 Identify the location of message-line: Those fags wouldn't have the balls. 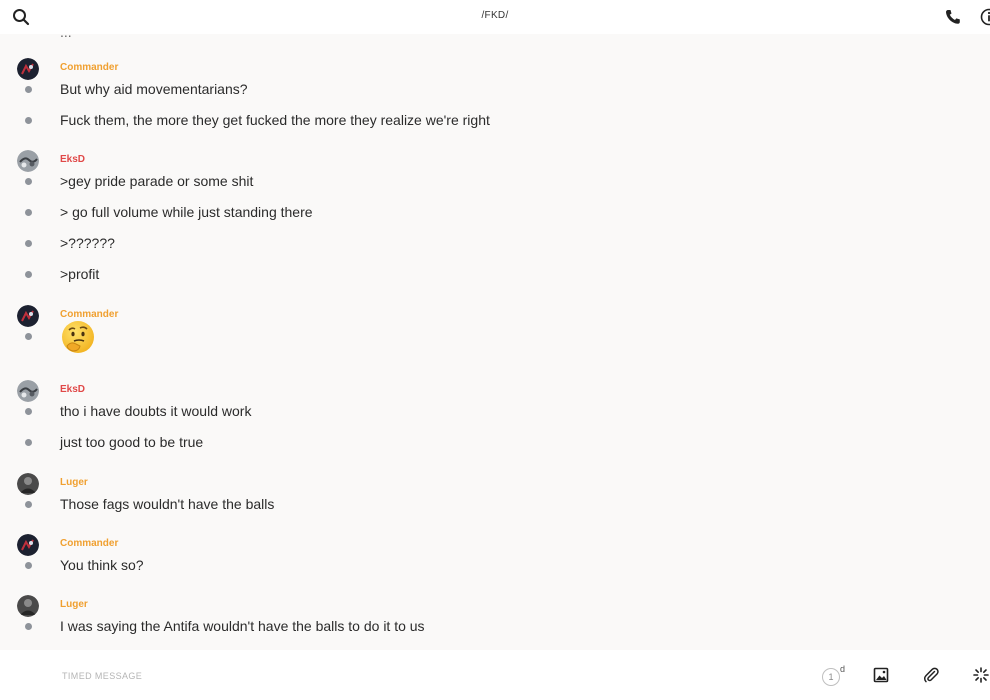
(495, 505).